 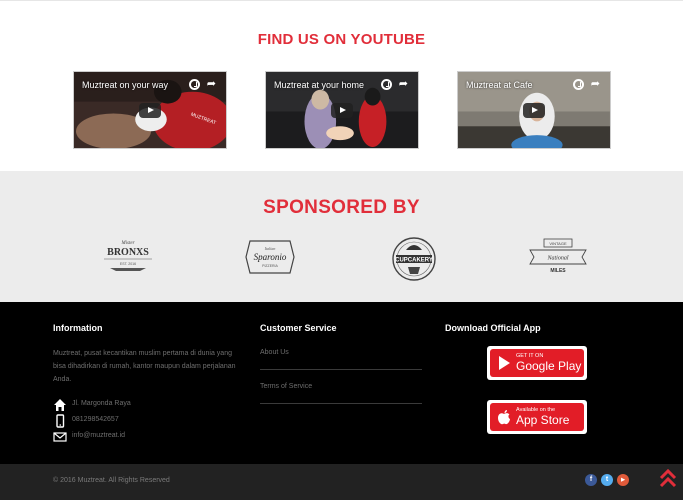 What do you see at coordinates (153, 437) in the screenshot?
I see `contact-email: info@muztreat.id` at bounding box center [153, 437].